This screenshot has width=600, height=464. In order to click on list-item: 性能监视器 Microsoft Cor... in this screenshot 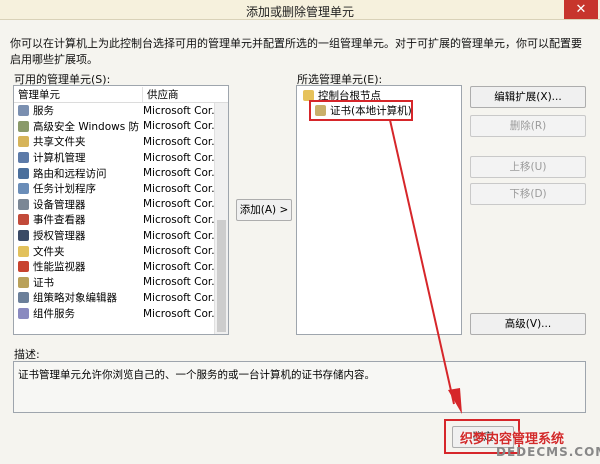, I will do `click(114, 267)`.